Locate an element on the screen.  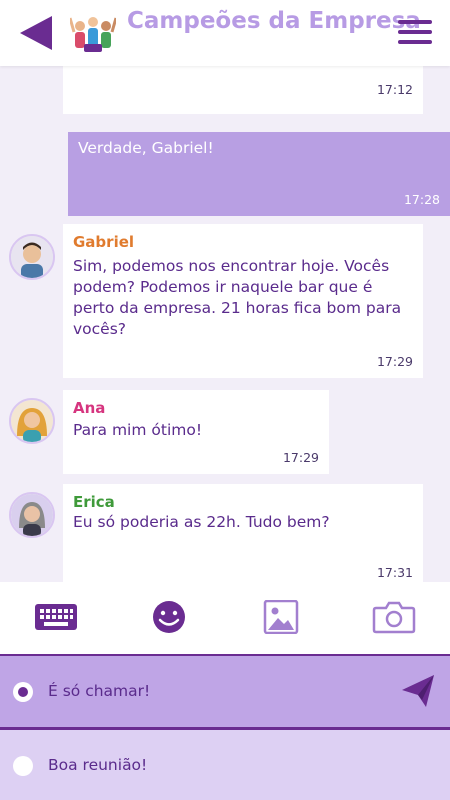
message-text: Para mim ótimo! is located at coordinates (138, 430).